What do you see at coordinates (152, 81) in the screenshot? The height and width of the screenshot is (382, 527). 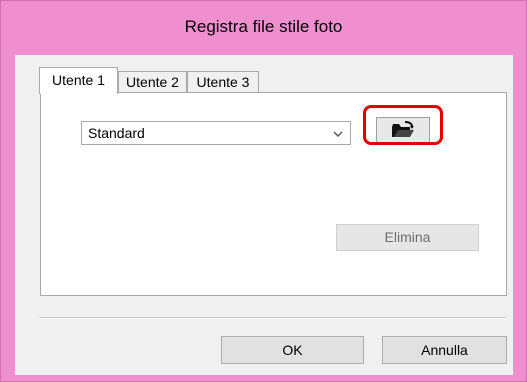 I see `tab-utente-2: Utente 2` at bounding box center [152, 81].